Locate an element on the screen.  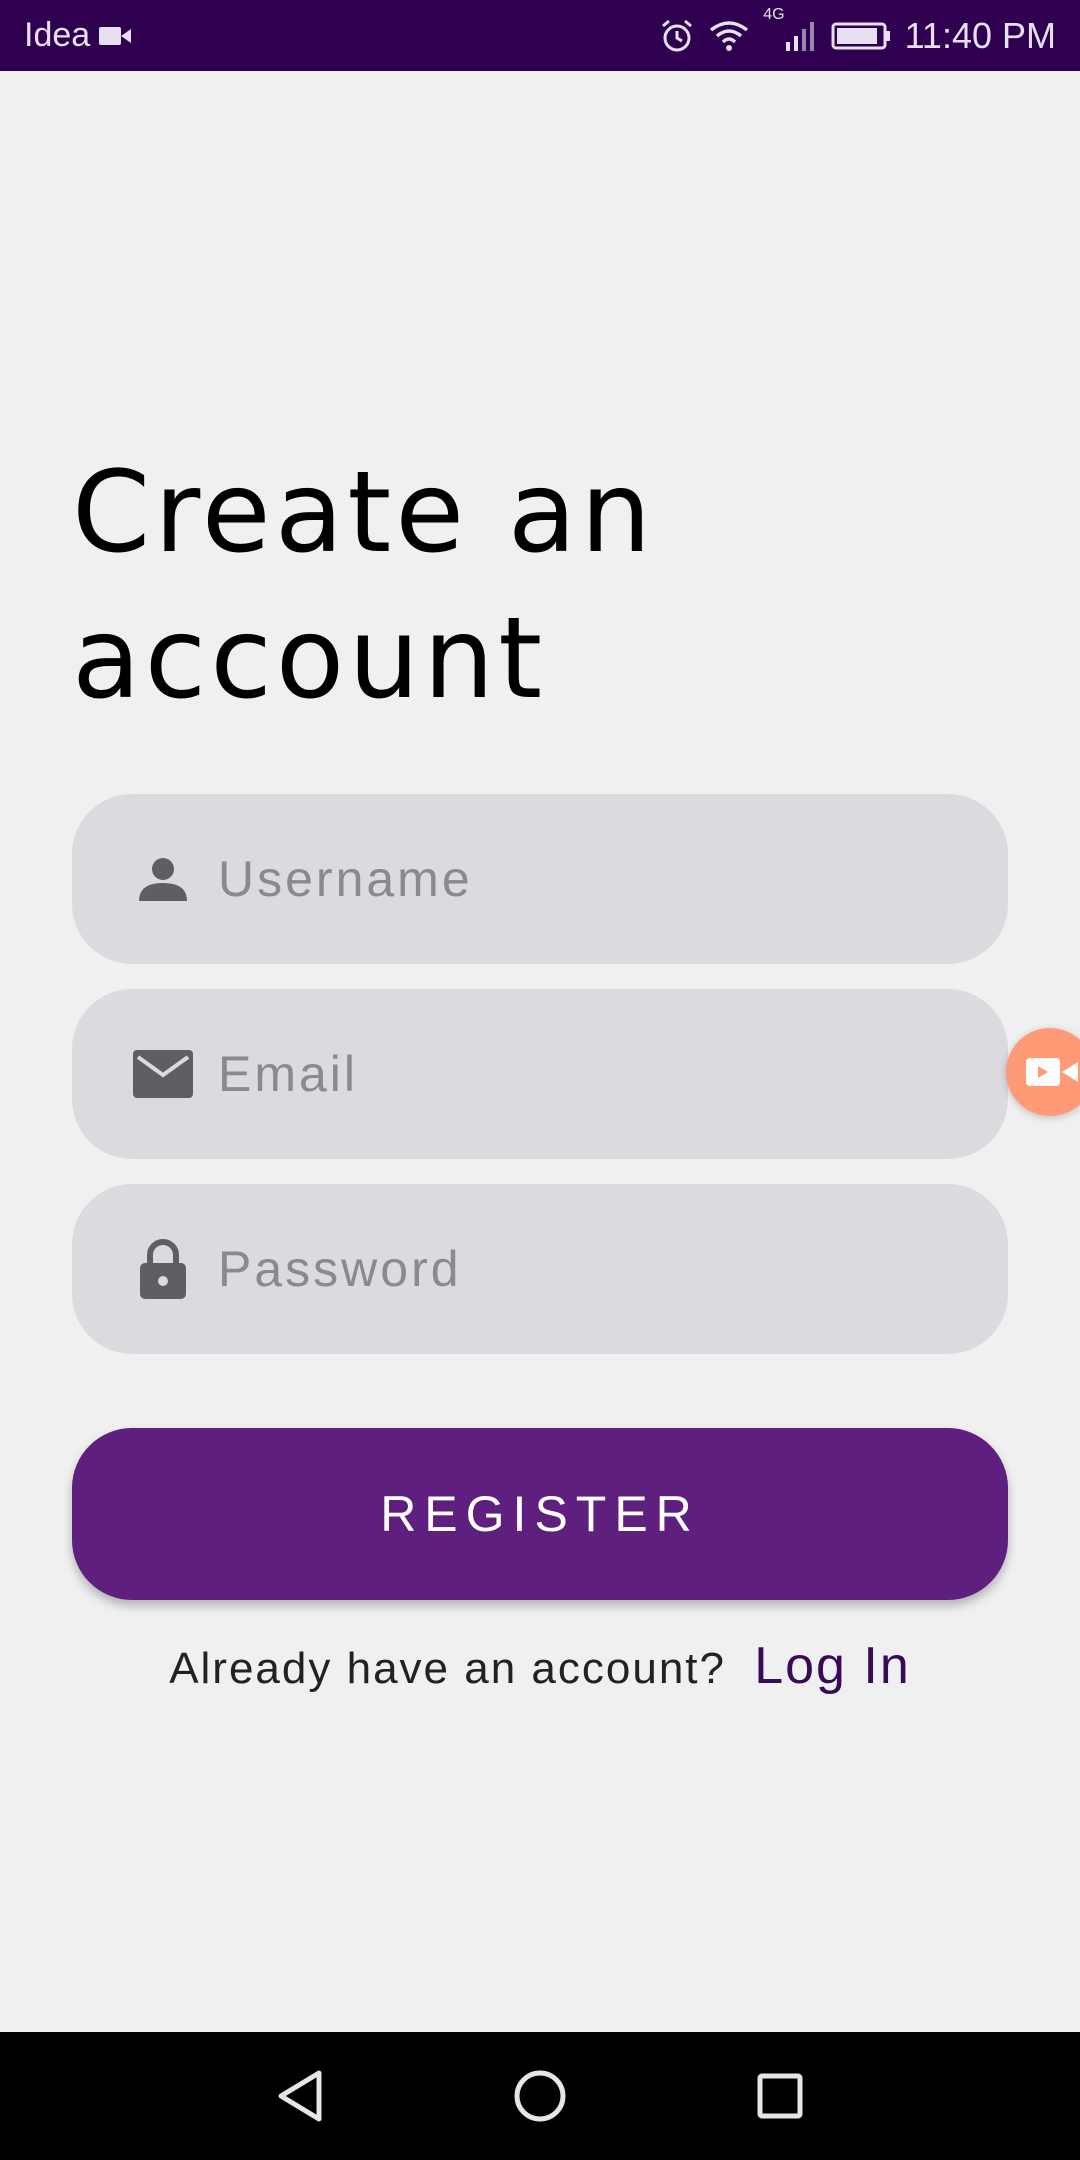
email-placeholder: Email is located at coordinates (288, 1074).